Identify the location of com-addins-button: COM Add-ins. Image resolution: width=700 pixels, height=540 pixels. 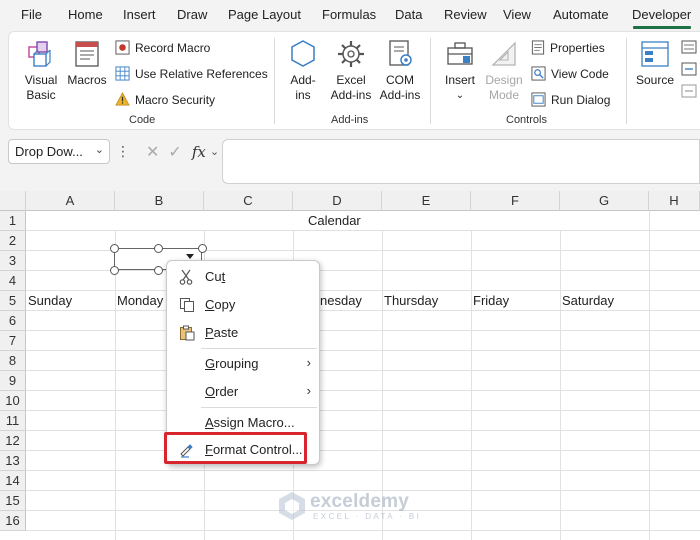
(400, 70).